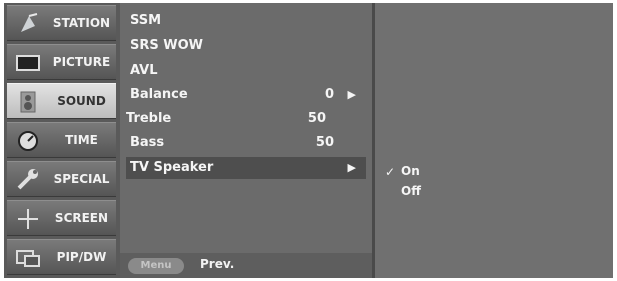 The image size is (617, 281). Describe the element at coordinates (390, 172) in the screenshot. I see `checkmark-icon: ✓` at that location.